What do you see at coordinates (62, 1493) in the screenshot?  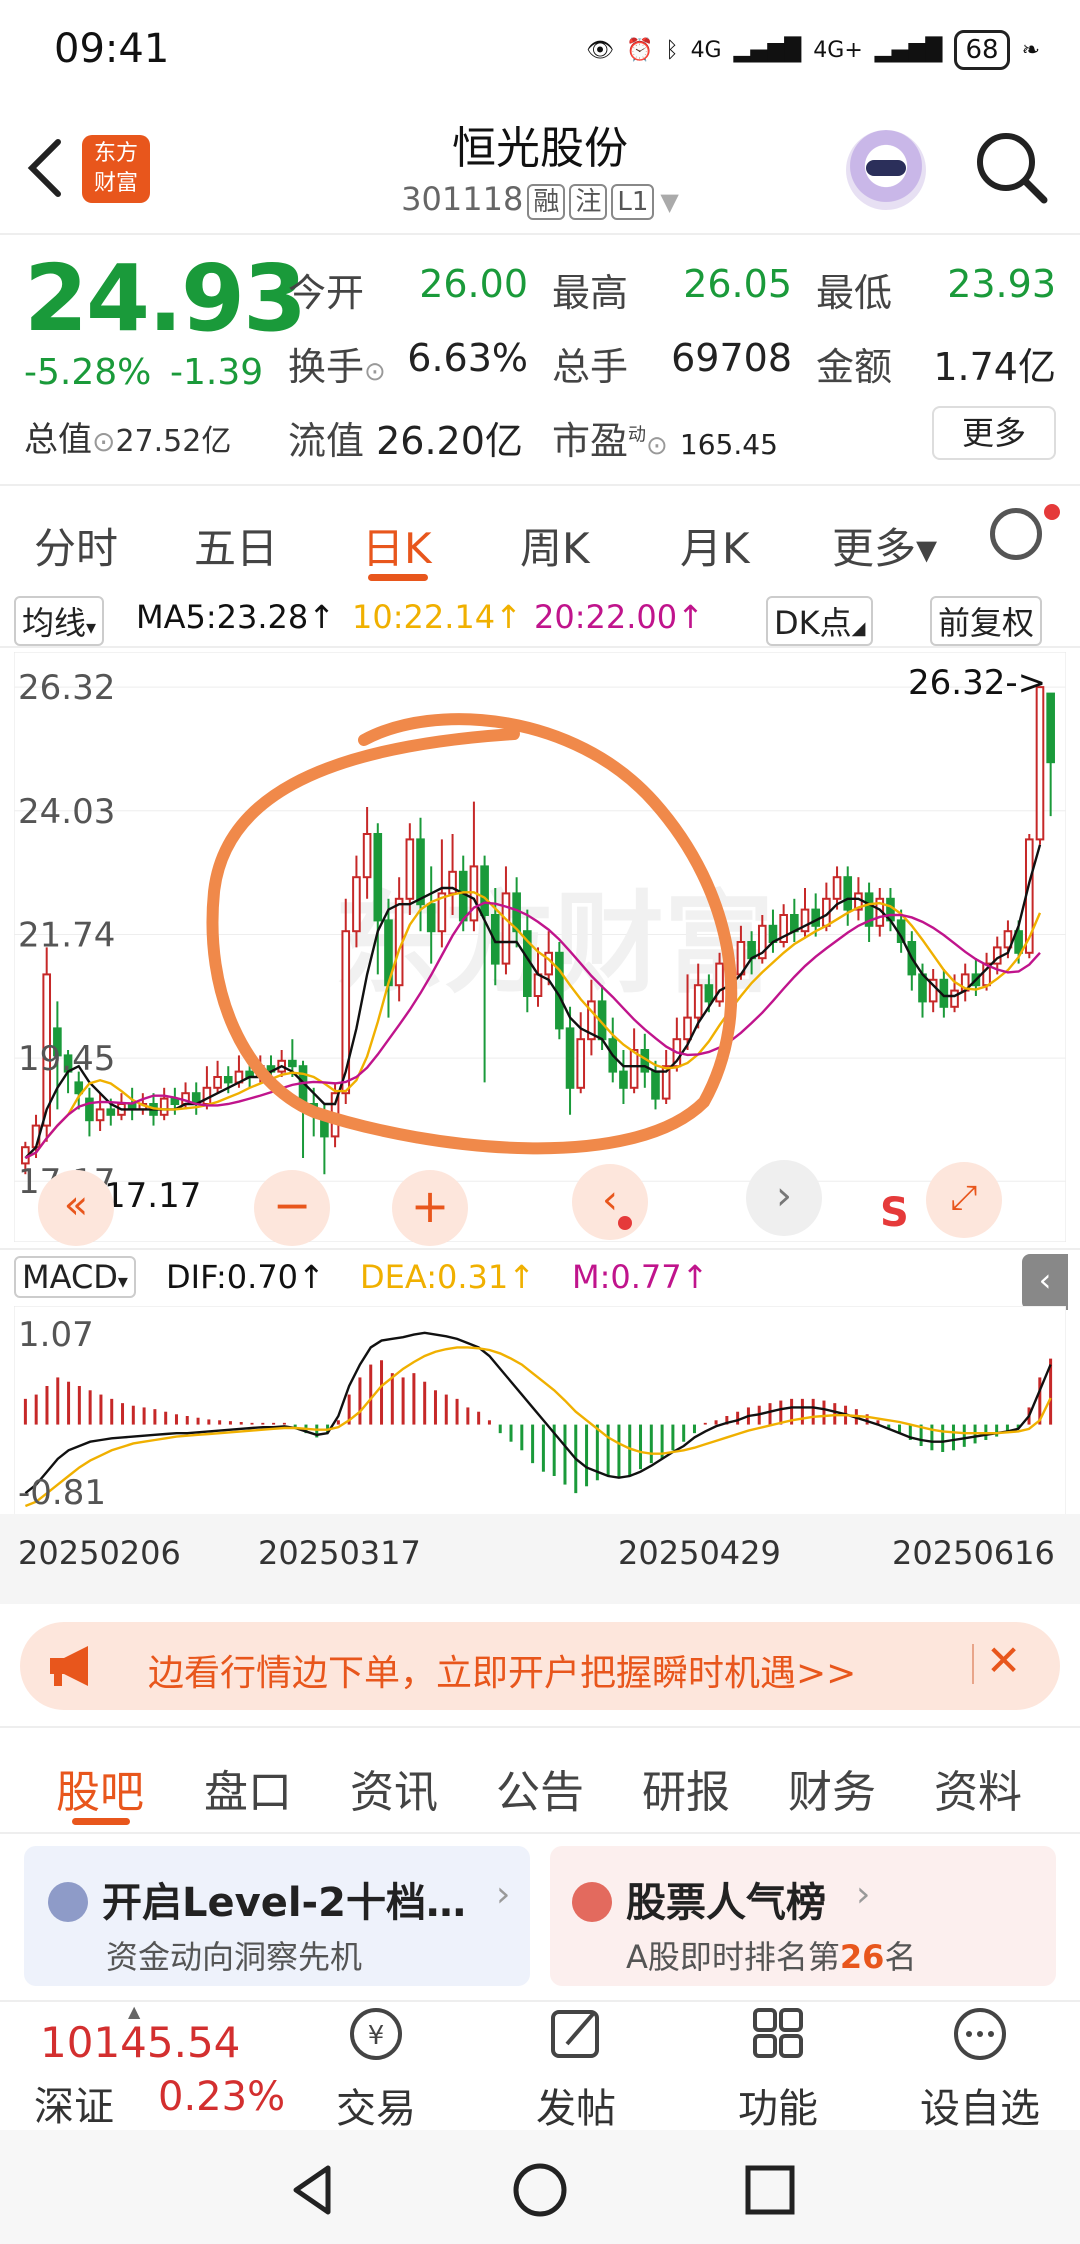 I see `macd-min-label: -0.81` at bounding box center [62, 1493].